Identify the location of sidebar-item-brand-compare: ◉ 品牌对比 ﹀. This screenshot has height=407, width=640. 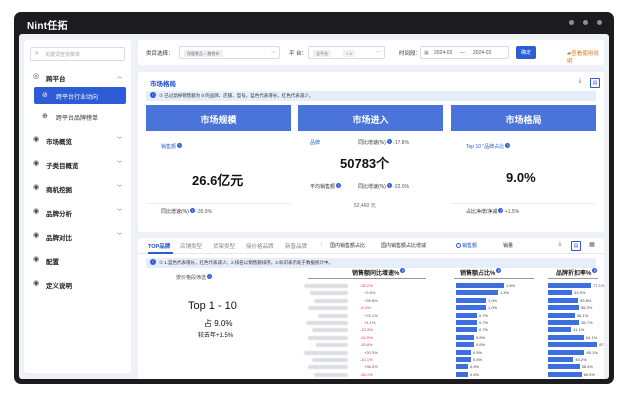
(77, 236).